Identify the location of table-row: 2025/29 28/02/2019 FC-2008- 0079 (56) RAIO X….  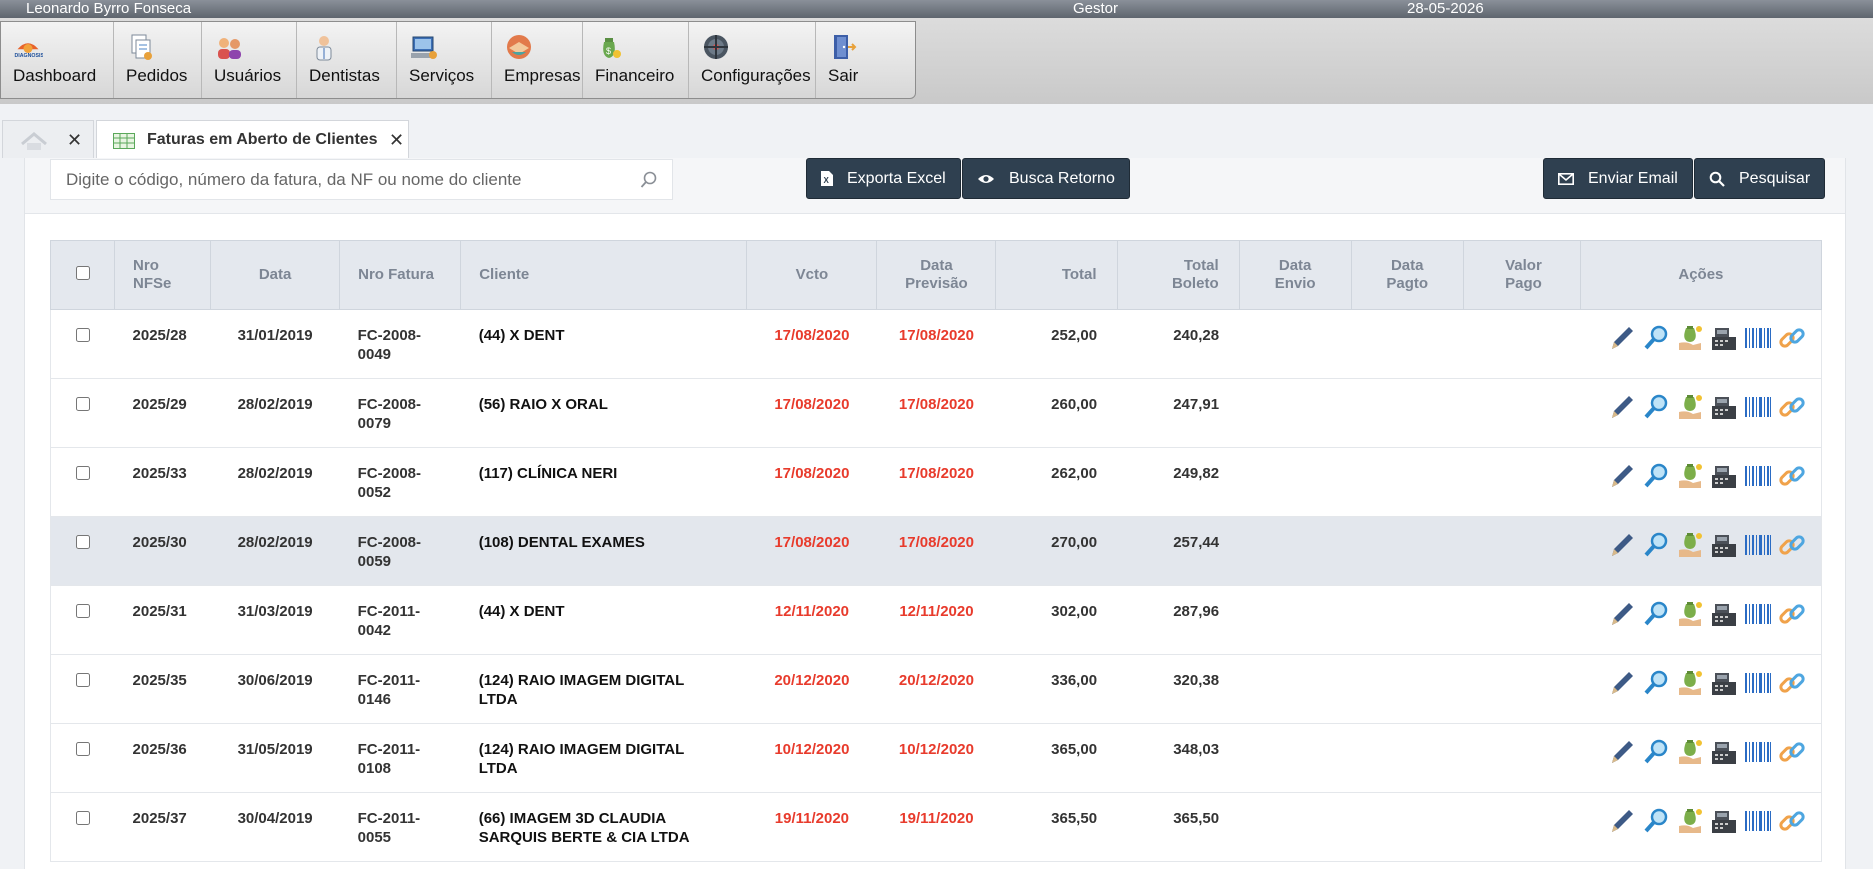
(936, 413).